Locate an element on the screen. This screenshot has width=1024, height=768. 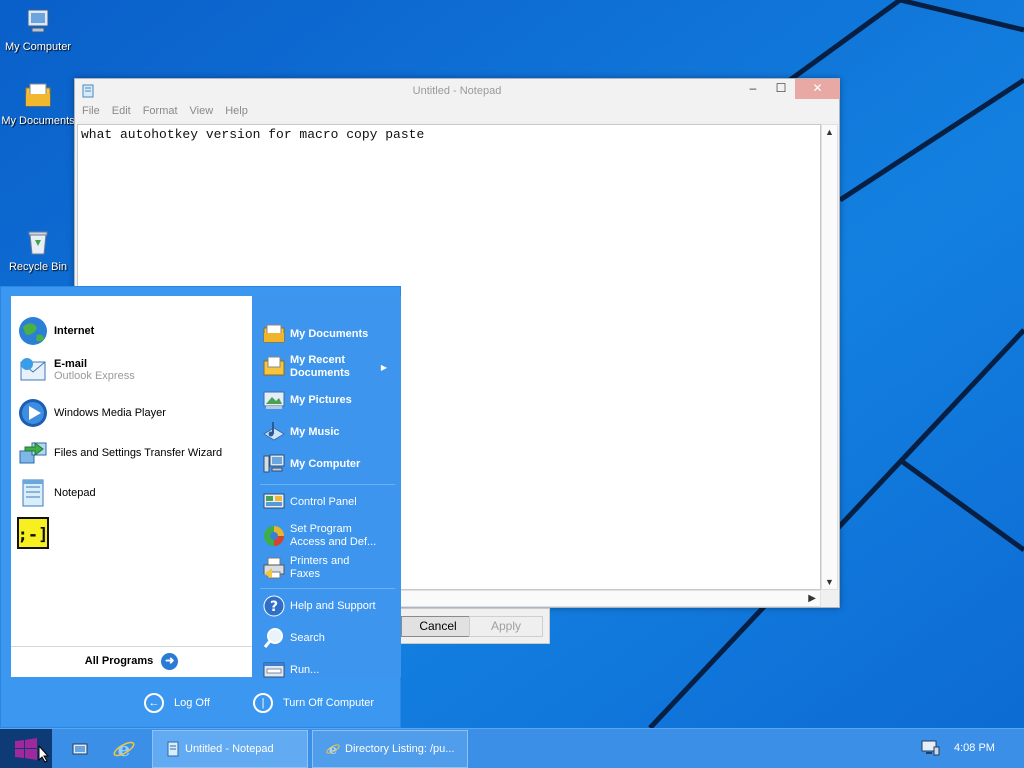
my-music-icon is located at coordinates (274, 431).